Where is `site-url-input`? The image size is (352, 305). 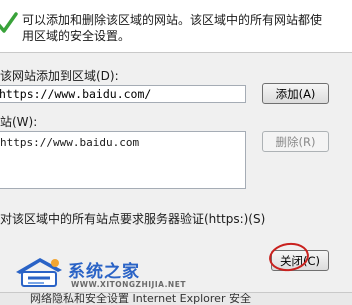 site-url-input is located at coordinates (123, 94).